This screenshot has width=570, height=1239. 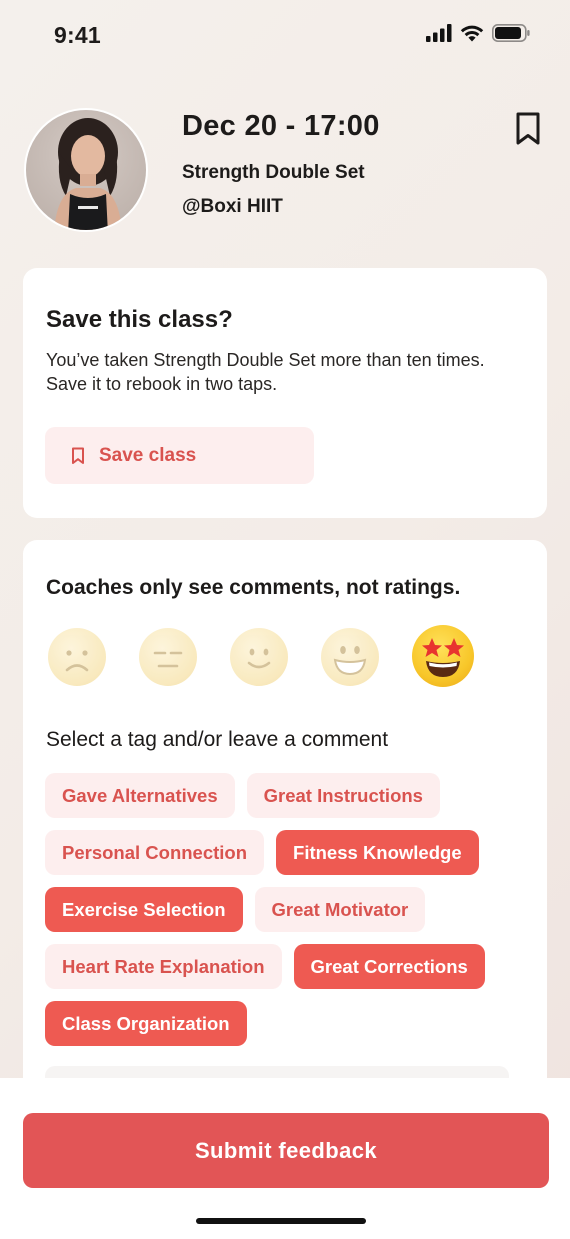 What do you see at coordinates (343, 795) in the screenshot?
I see `tag-great-instructions: Great Instructions` at bounding box center [343, 795].